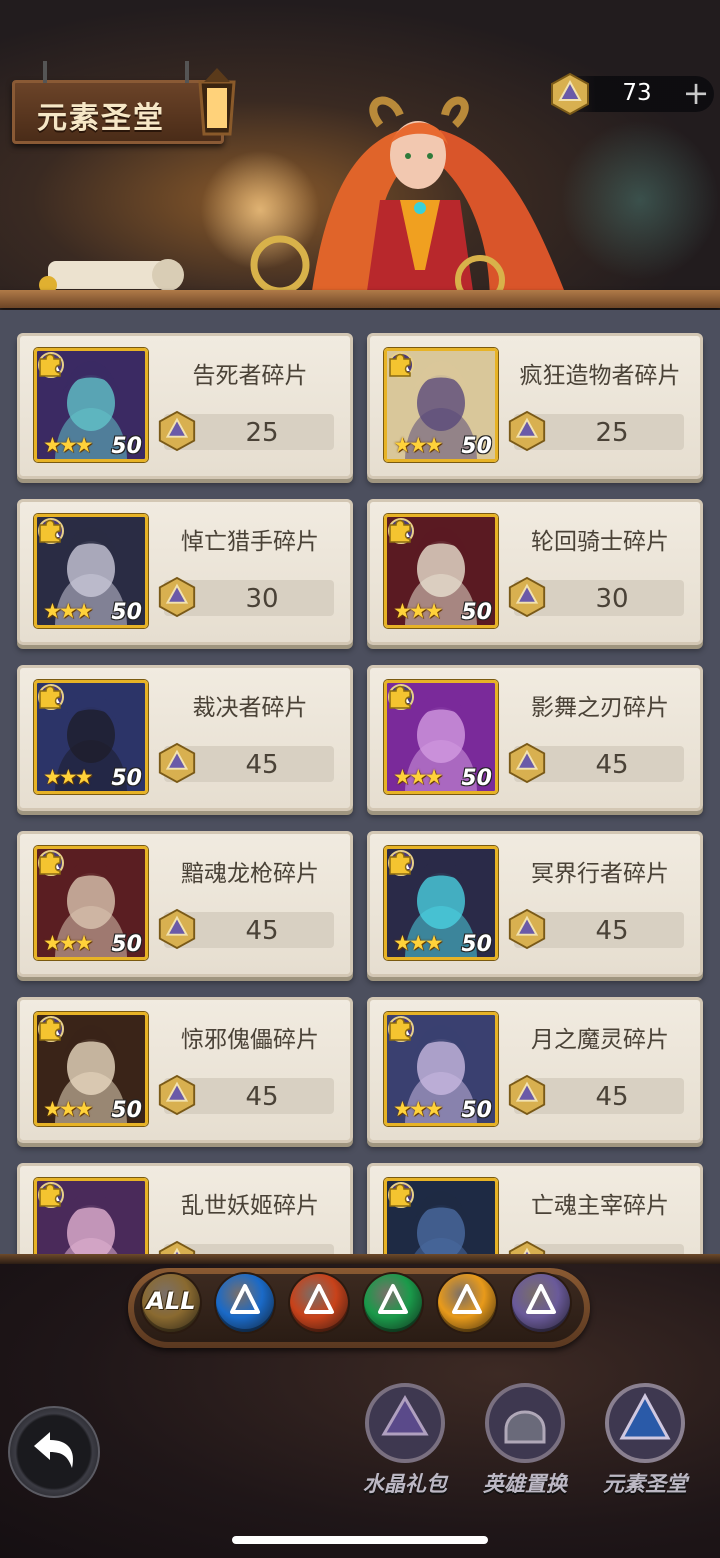 This screenshot has height=1558, width=720. What do you see at coordinates (250, 542) in the screenshot?
I see `item-name: 悼亡猎手碎片` at bounding box center [250, 542].